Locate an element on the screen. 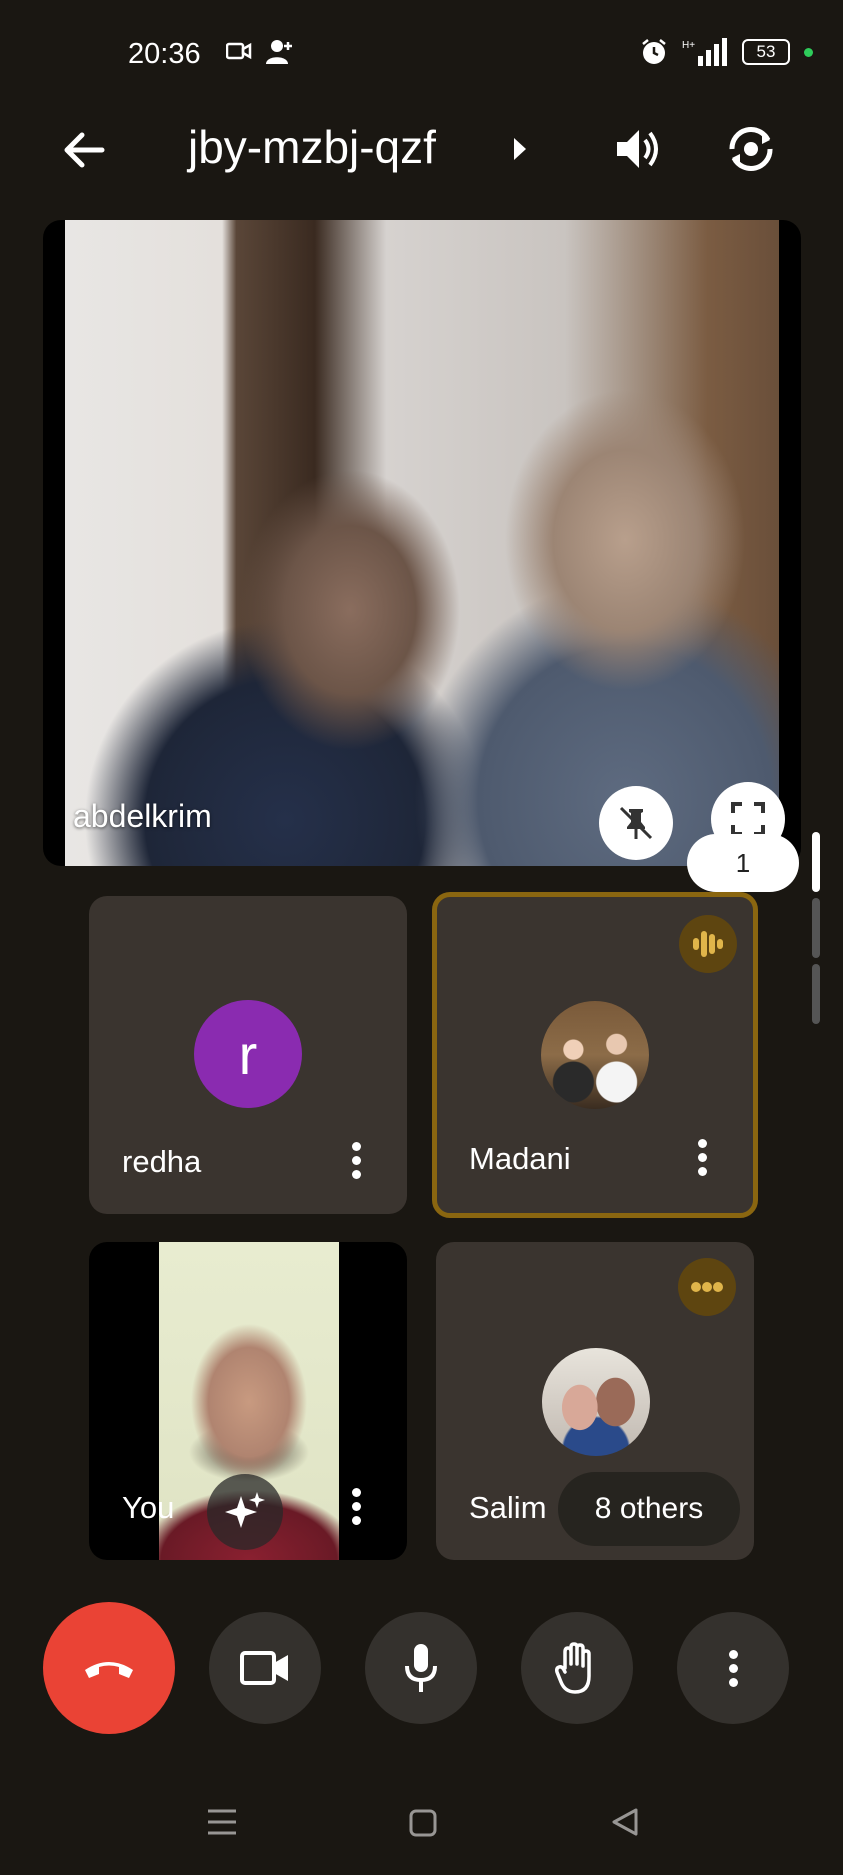 Image resolution: width=843 pixels, height=1875 pixels. meeting-code: jby-mzbj-qzf is located at coordinates (312, 147).